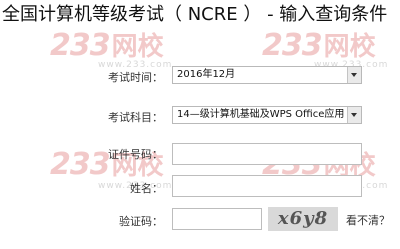 The height and width of the screenshot is (249, 400). I want to click on id-number-input, so click(267, 154).